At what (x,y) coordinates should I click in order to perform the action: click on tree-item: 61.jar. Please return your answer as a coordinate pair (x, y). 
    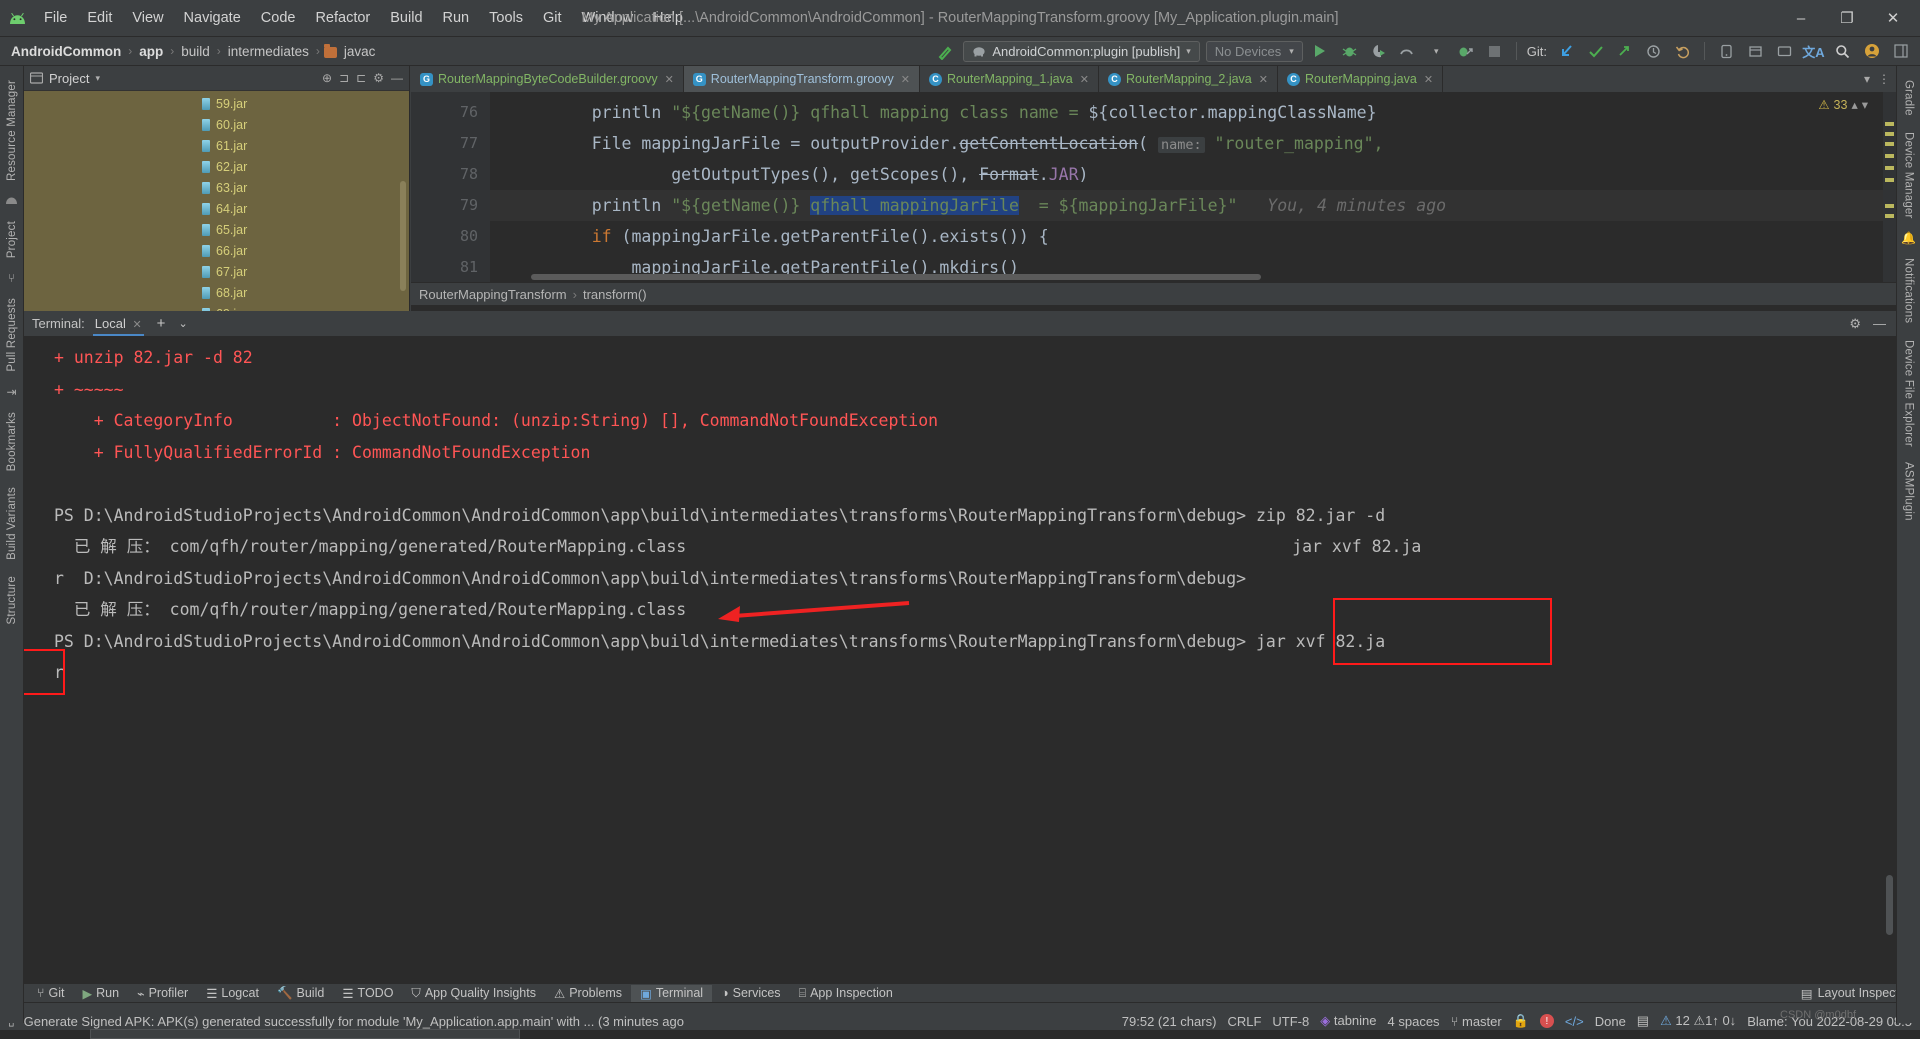
    Looking at the image, I should click on (216, 145).